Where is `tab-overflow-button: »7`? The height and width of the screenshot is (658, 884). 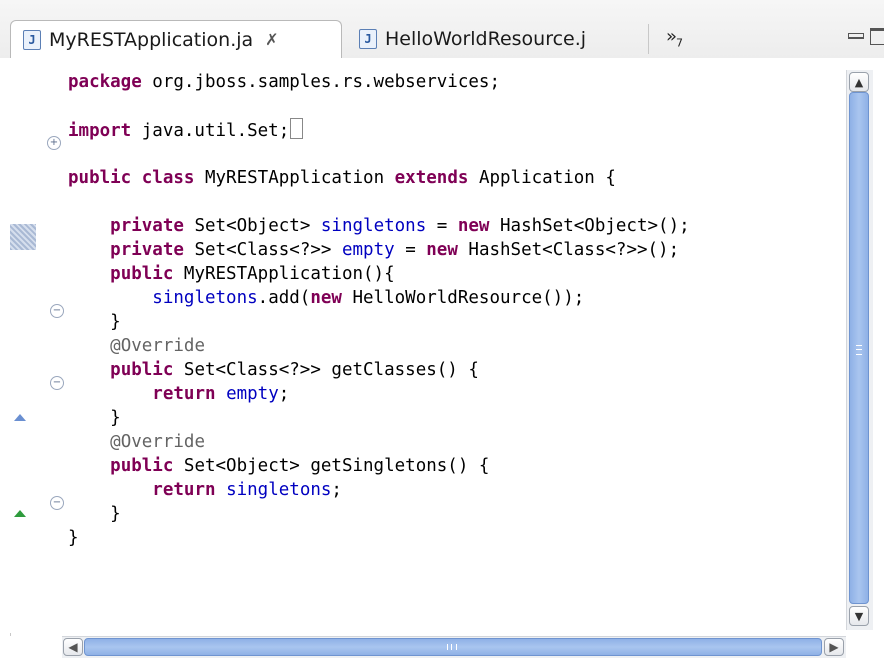
tab-overflow-button: »7 is located at coordinates (674, 38).